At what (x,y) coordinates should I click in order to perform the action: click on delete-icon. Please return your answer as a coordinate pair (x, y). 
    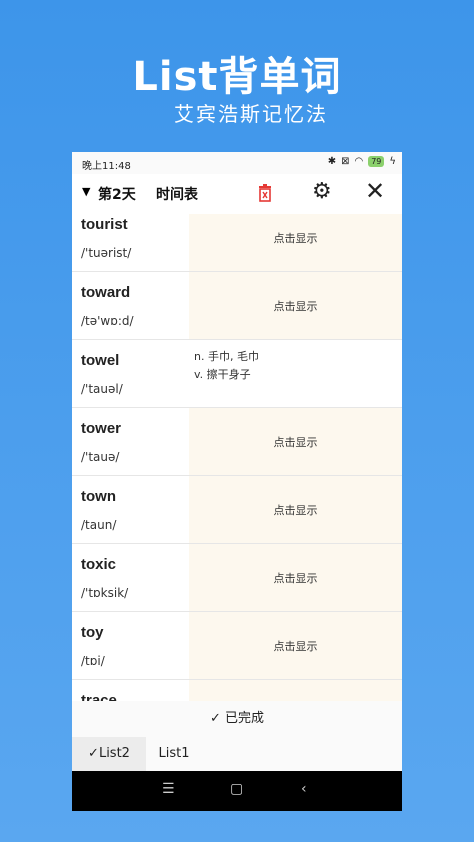
    Looking at the image, I should click on (265, 193).